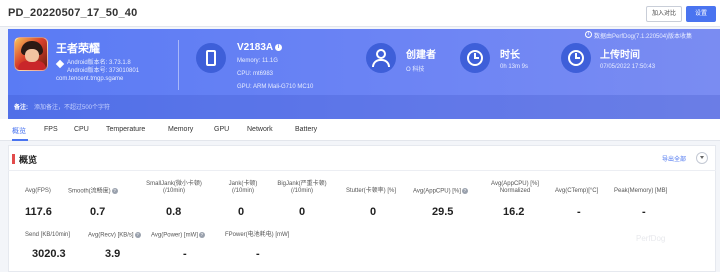 Image resolution: width=720 pixels, height=272 pixels. Describe the element at coordinates (178, 65) in the screenshot. I see `banner-divider` at that location.